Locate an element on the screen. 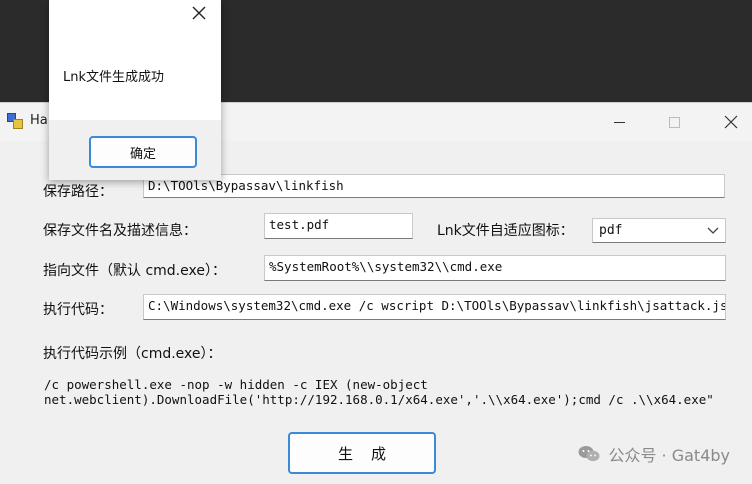 The width and height of the screenshot is (752, 484). generate-button: 生成 is located at coordinates (362, 453).